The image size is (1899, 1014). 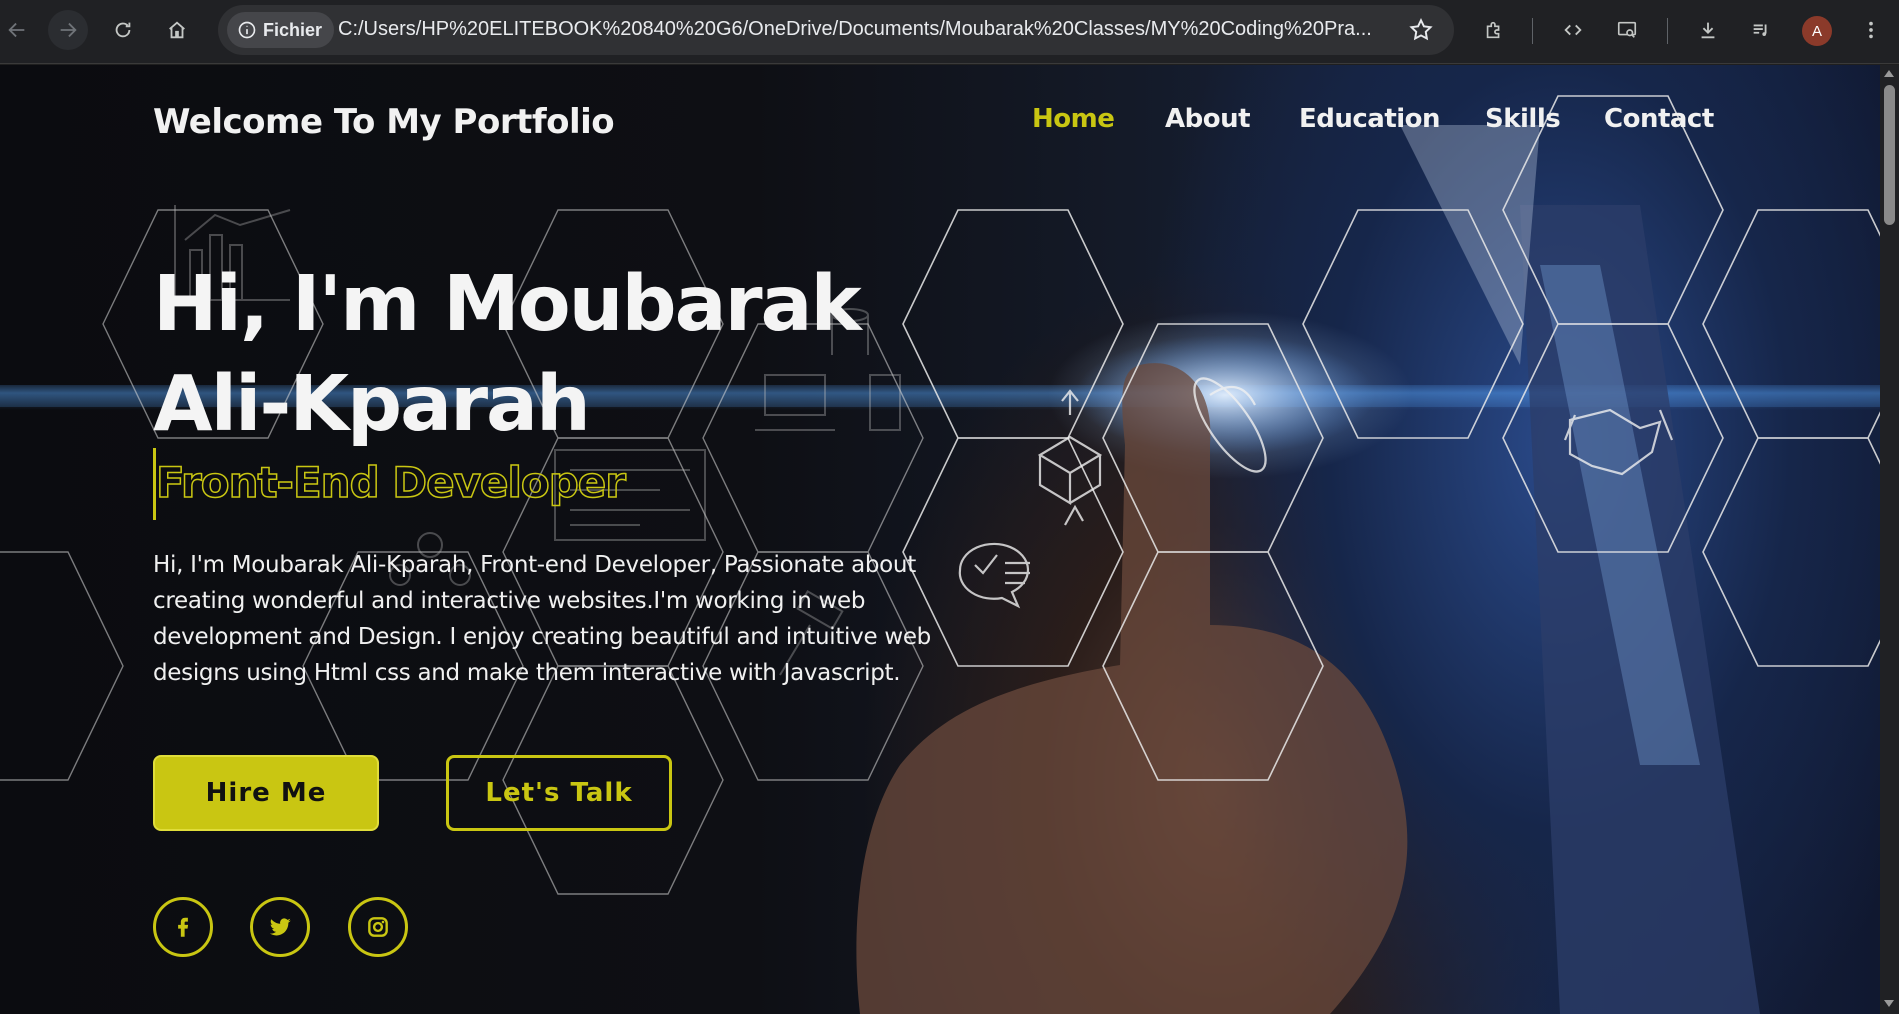 I want to click on puzzle-icon, so click(x=1493, y=30).